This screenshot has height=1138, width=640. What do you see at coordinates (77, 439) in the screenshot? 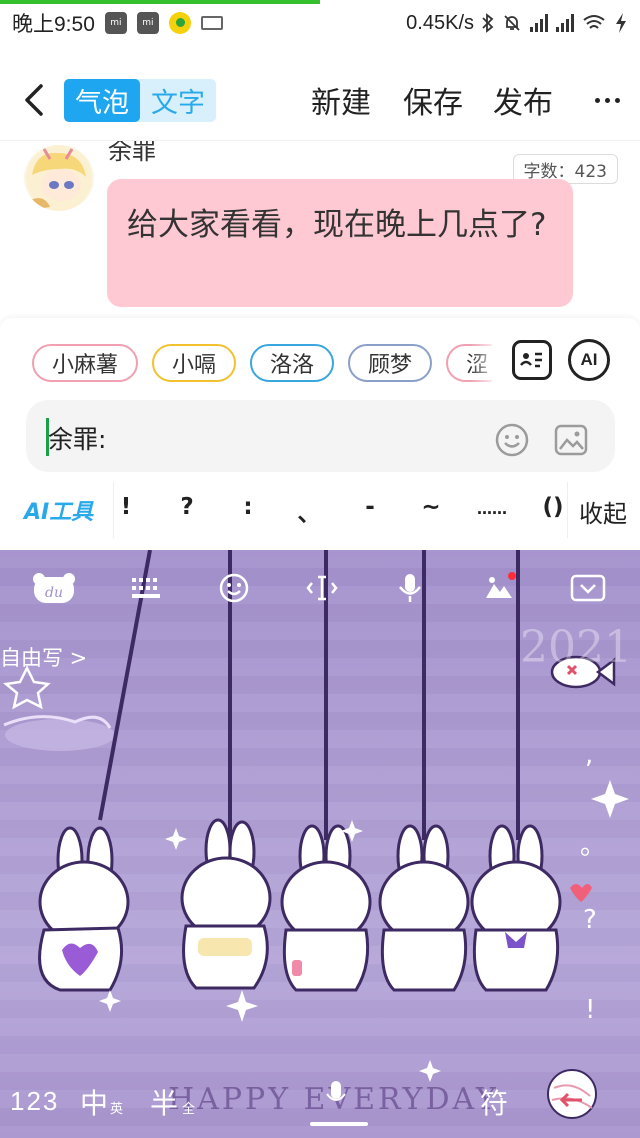
I see `message-input-text: 余罪:` at bounding box center [77, 439].